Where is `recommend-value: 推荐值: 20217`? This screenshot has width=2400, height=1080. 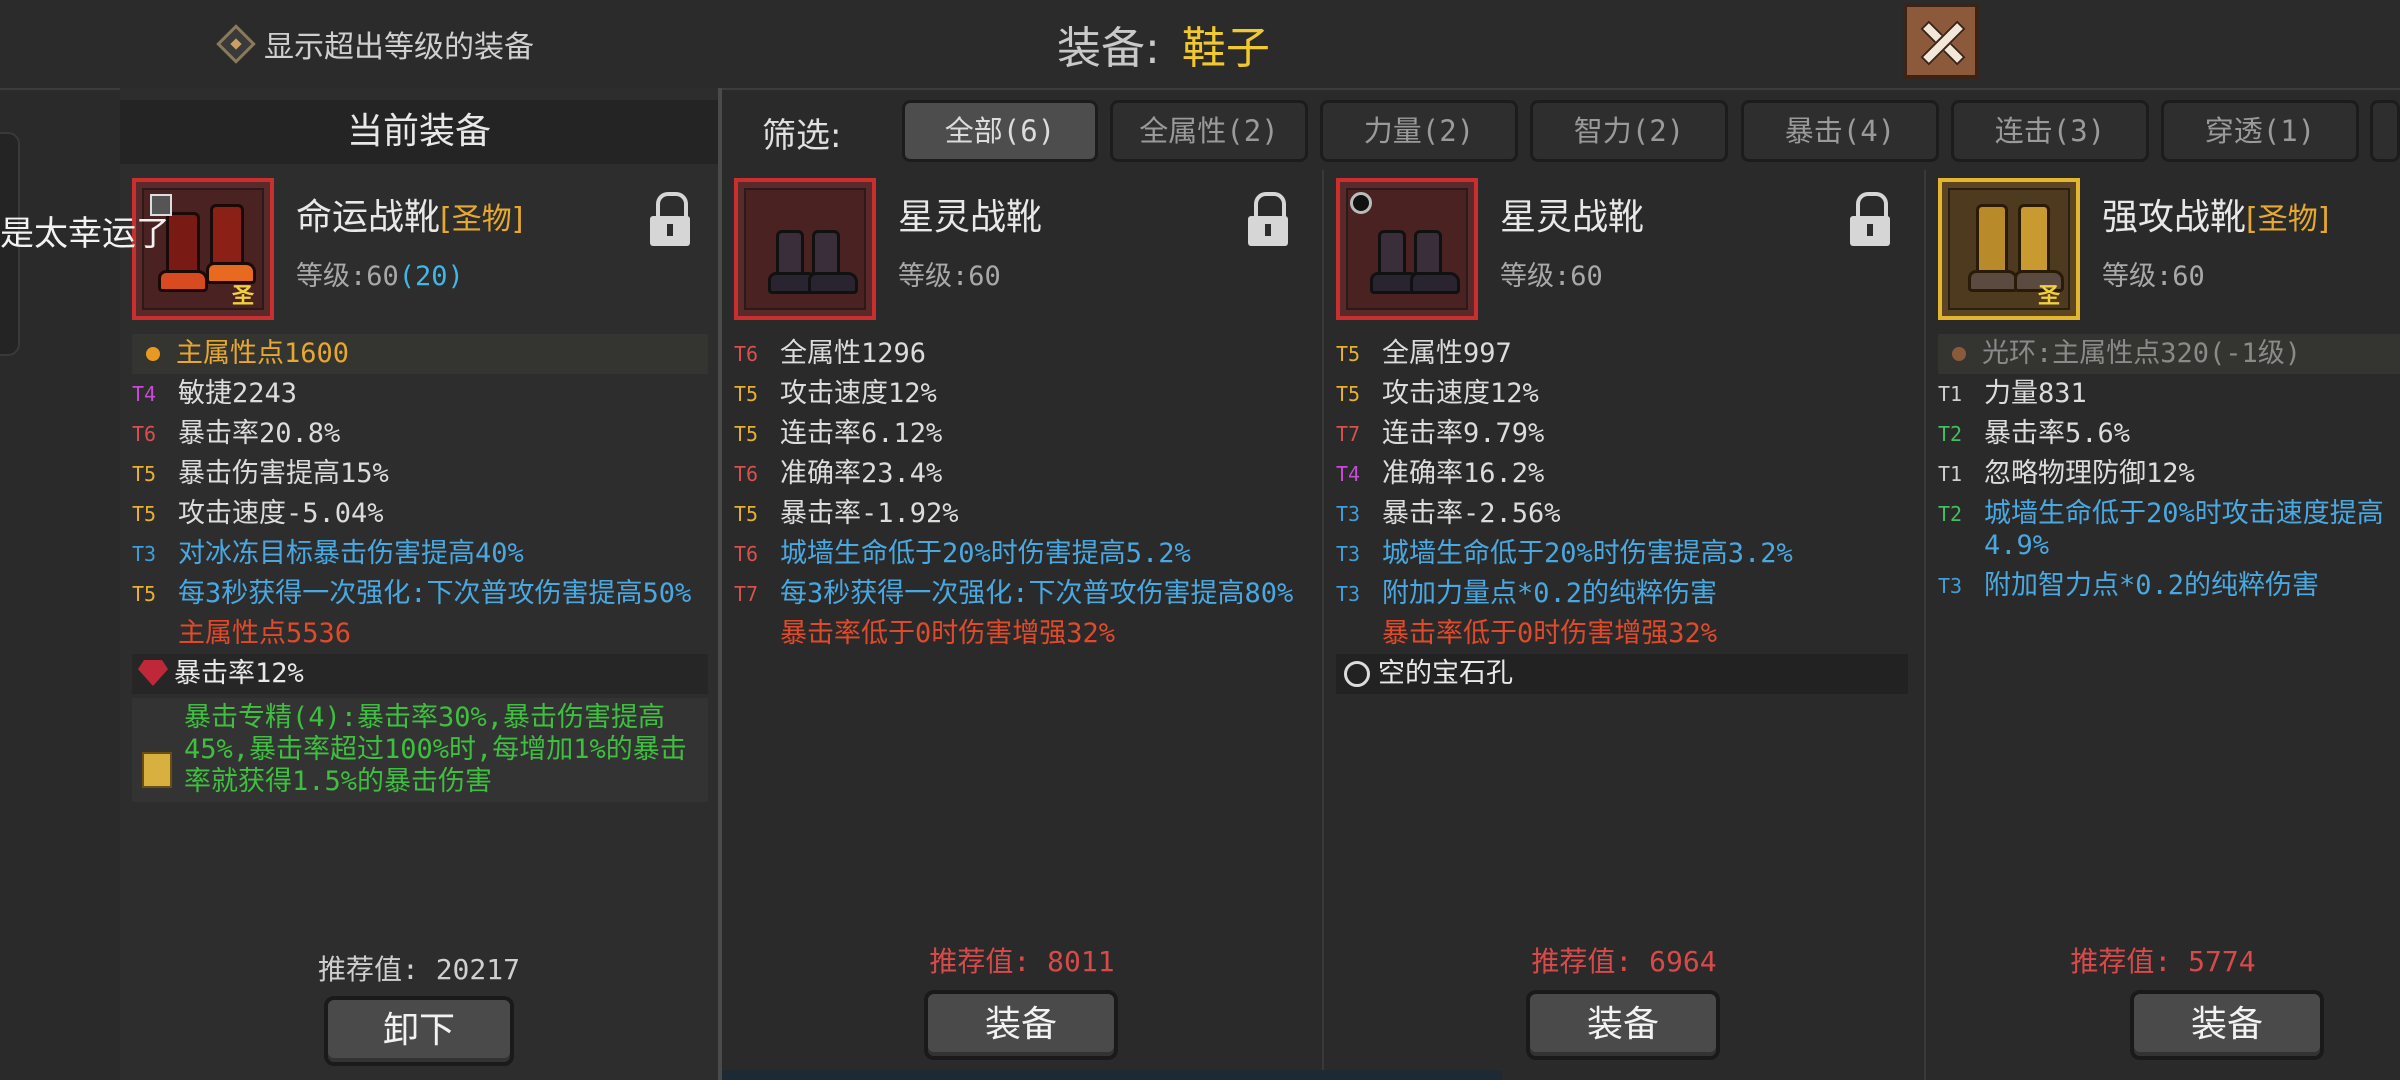
recommend-value: 推荐值: 20217 is located at coordinates (418, 969).